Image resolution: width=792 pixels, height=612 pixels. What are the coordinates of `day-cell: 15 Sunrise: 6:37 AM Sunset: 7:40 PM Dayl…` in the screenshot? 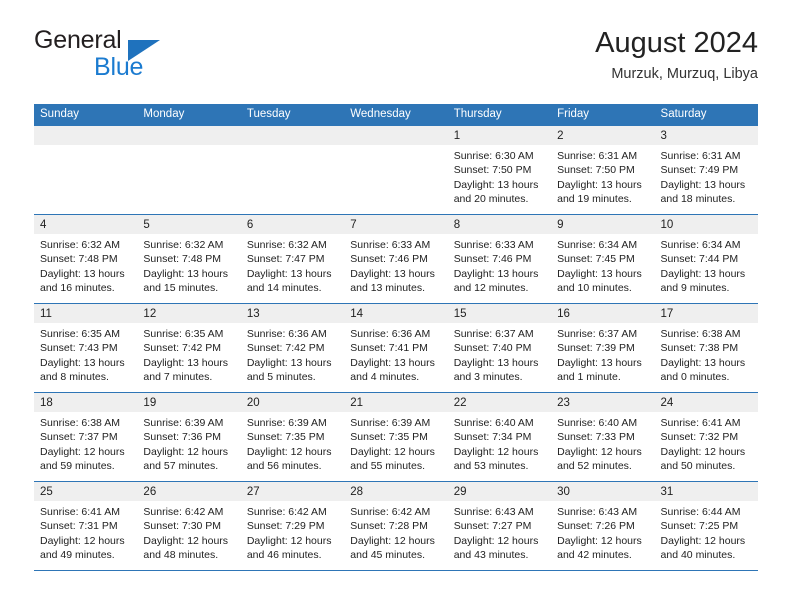 It's located at (499, 348).